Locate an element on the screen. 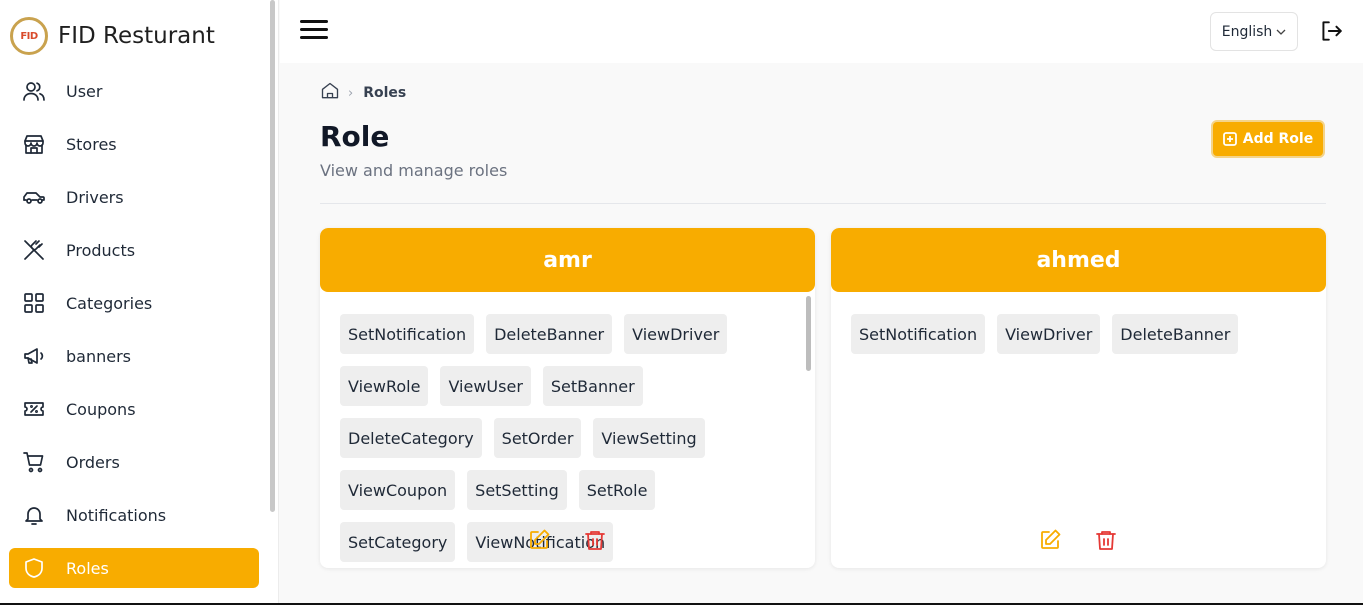  language-label: English is located at coordinates (1247, 31).